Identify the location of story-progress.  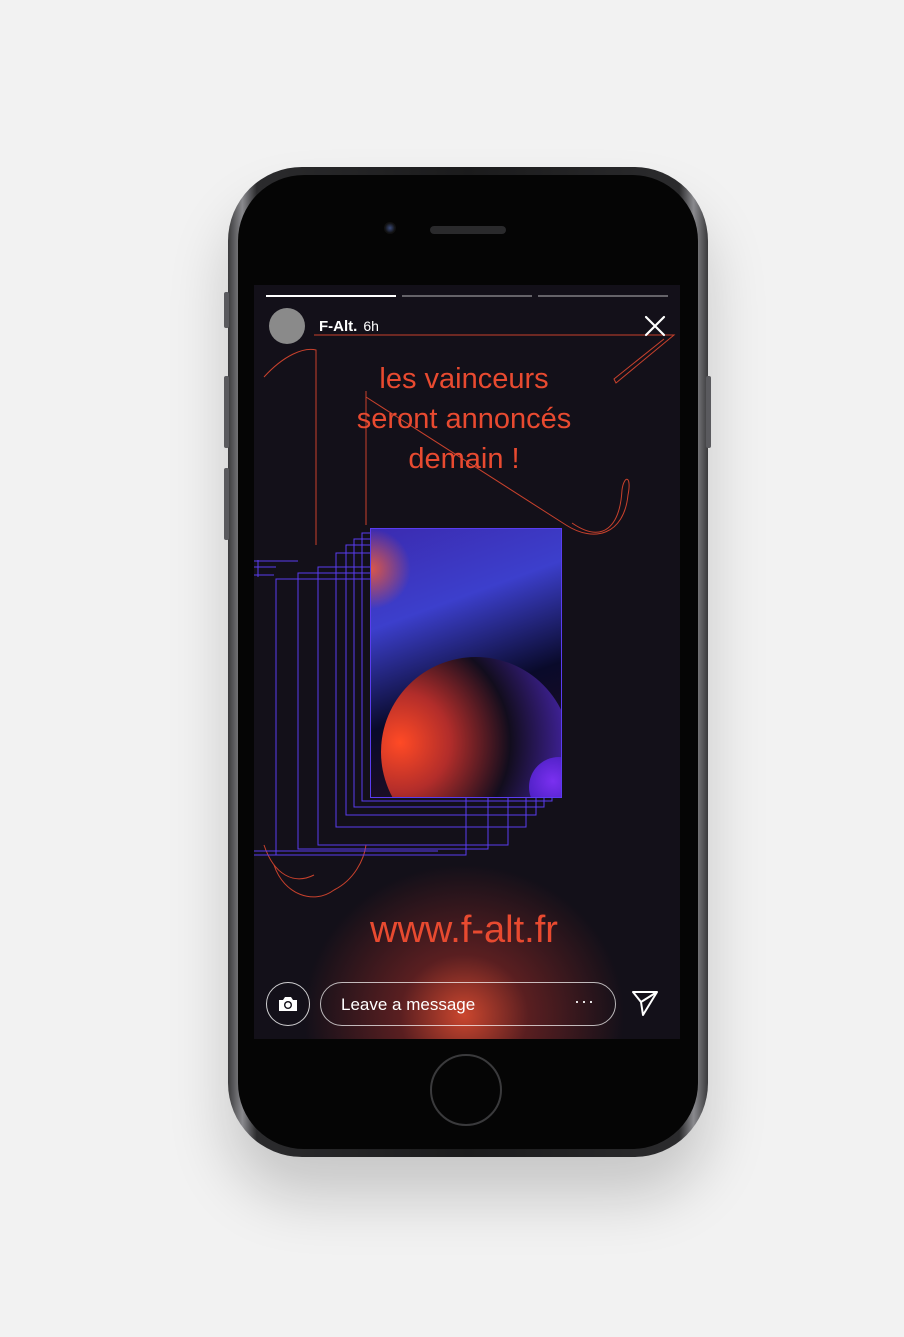
(467, 296).